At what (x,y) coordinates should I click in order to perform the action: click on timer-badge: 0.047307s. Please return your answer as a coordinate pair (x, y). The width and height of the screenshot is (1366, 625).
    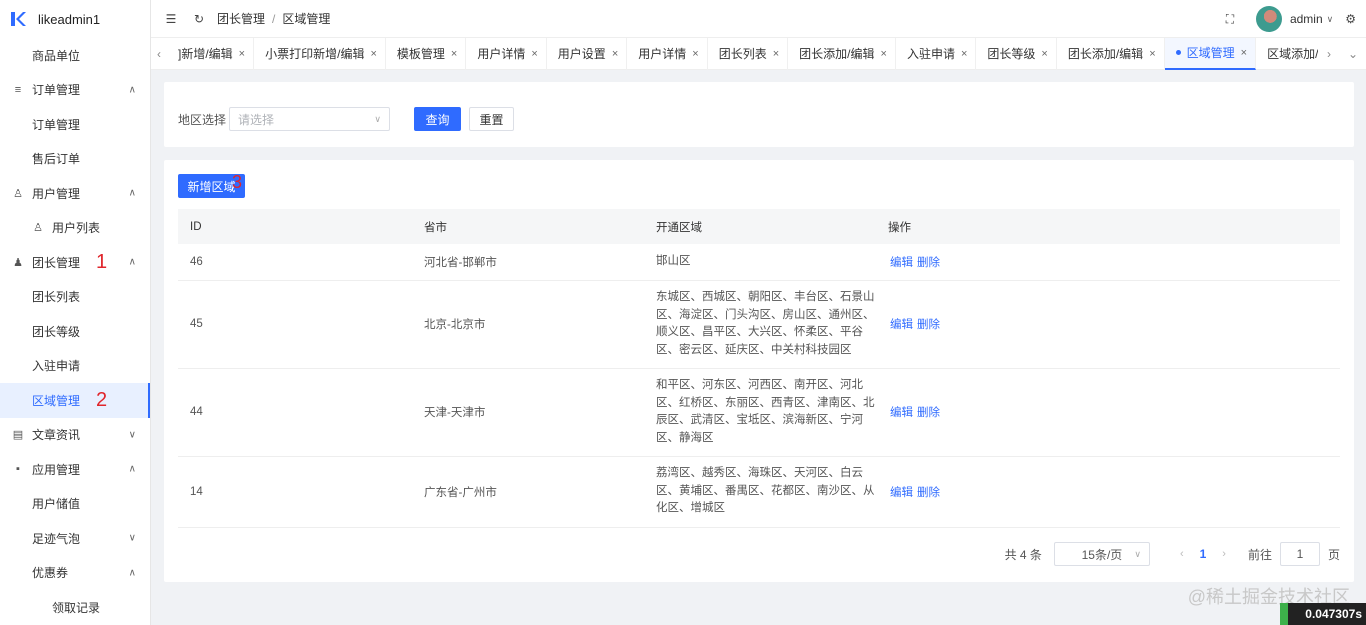
    Looking at the image, I should click on (1327, 614).